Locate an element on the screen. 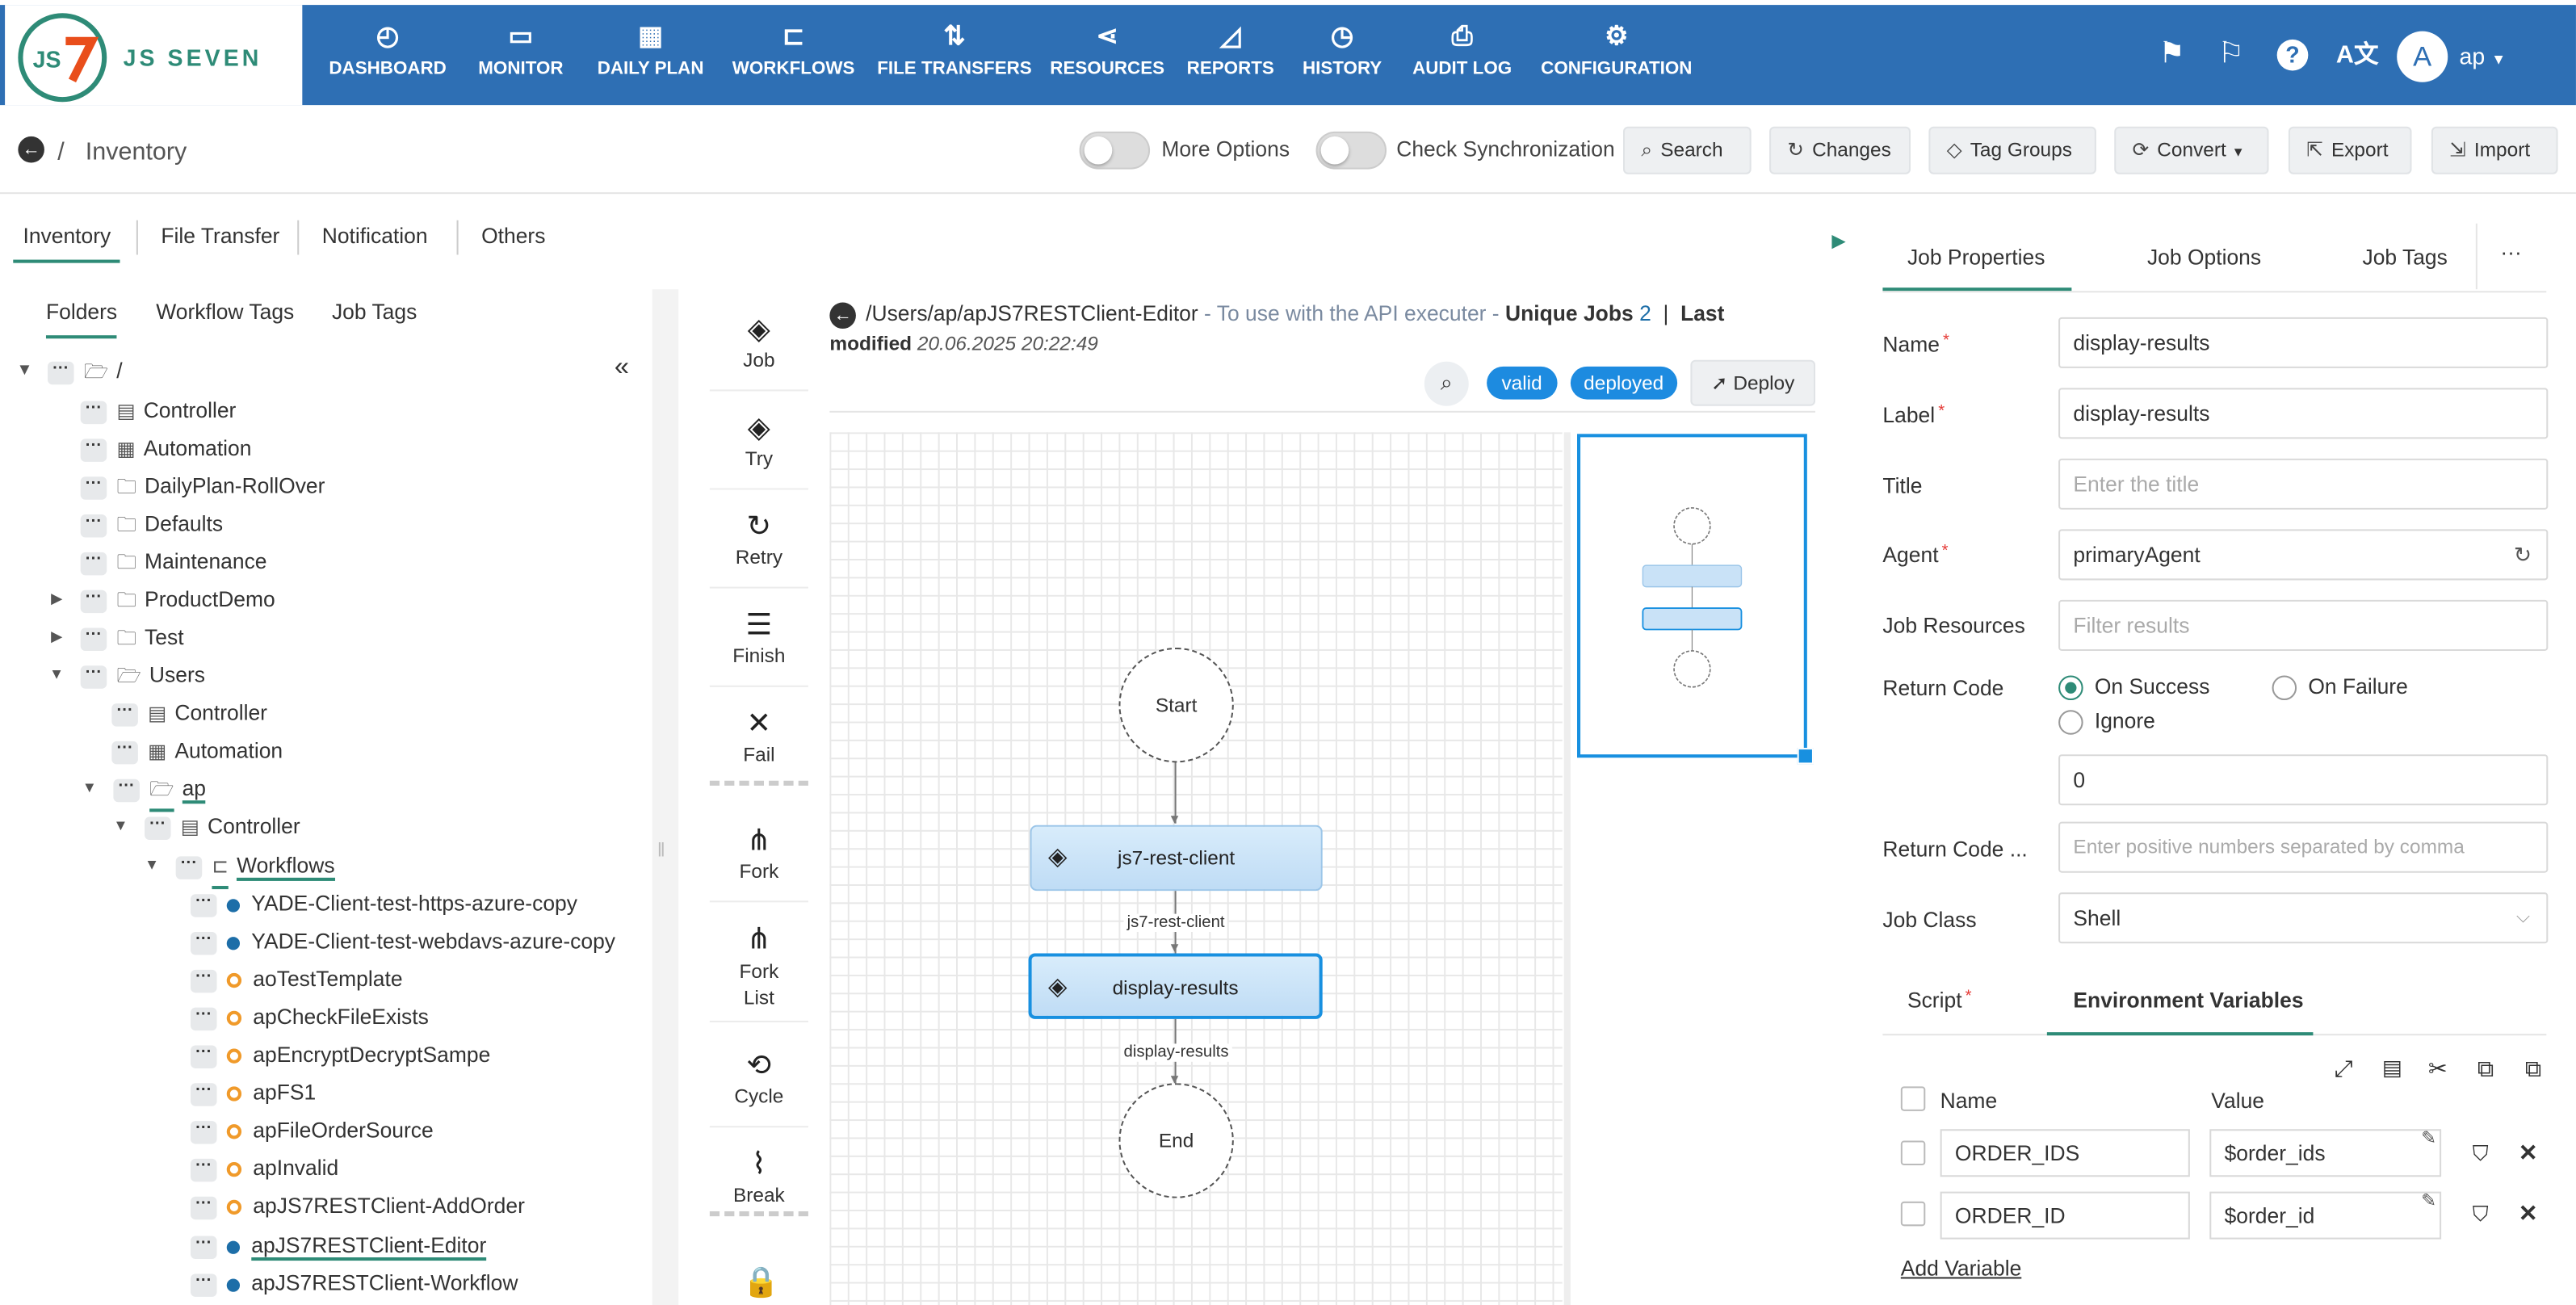 Image resolution: width=2576 pixels, height=1305 pixels. minimap-resize-handle is located at coordinates (1805, 756).